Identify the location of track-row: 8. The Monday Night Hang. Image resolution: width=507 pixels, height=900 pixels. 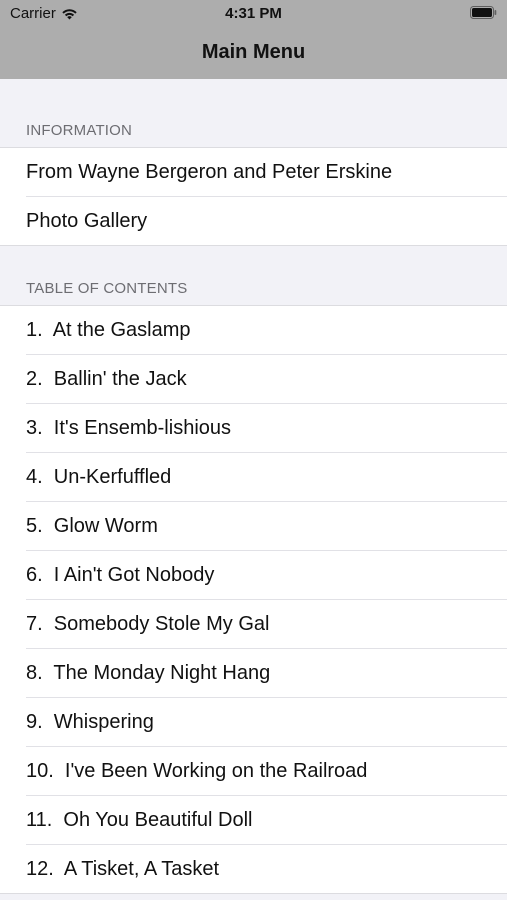
(253, 672).